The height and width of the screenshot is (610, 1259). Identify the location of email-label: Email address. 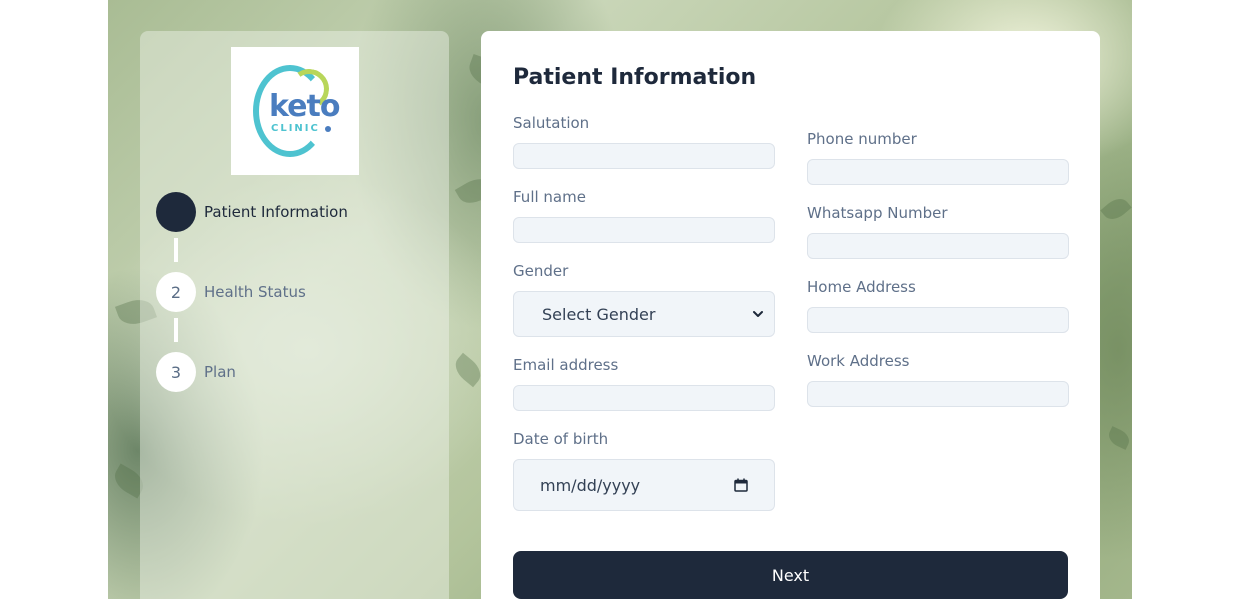
(566, 365).